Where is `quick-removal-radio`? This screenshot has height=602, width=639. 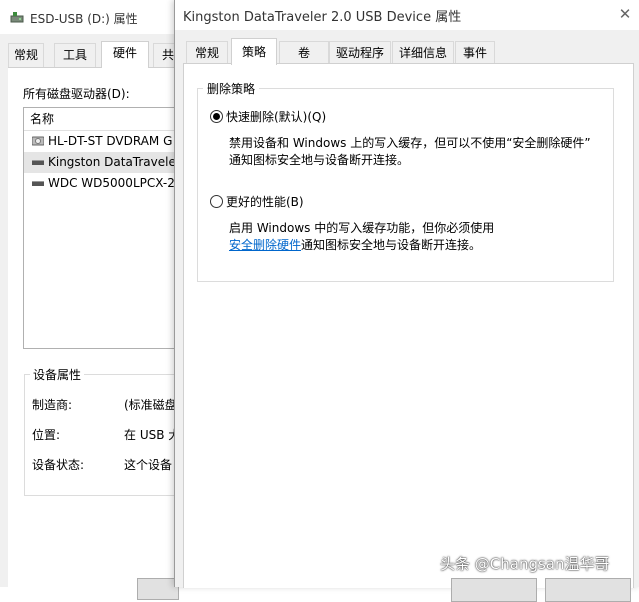 quick-removal-radio is located at coordinates (216, 116).